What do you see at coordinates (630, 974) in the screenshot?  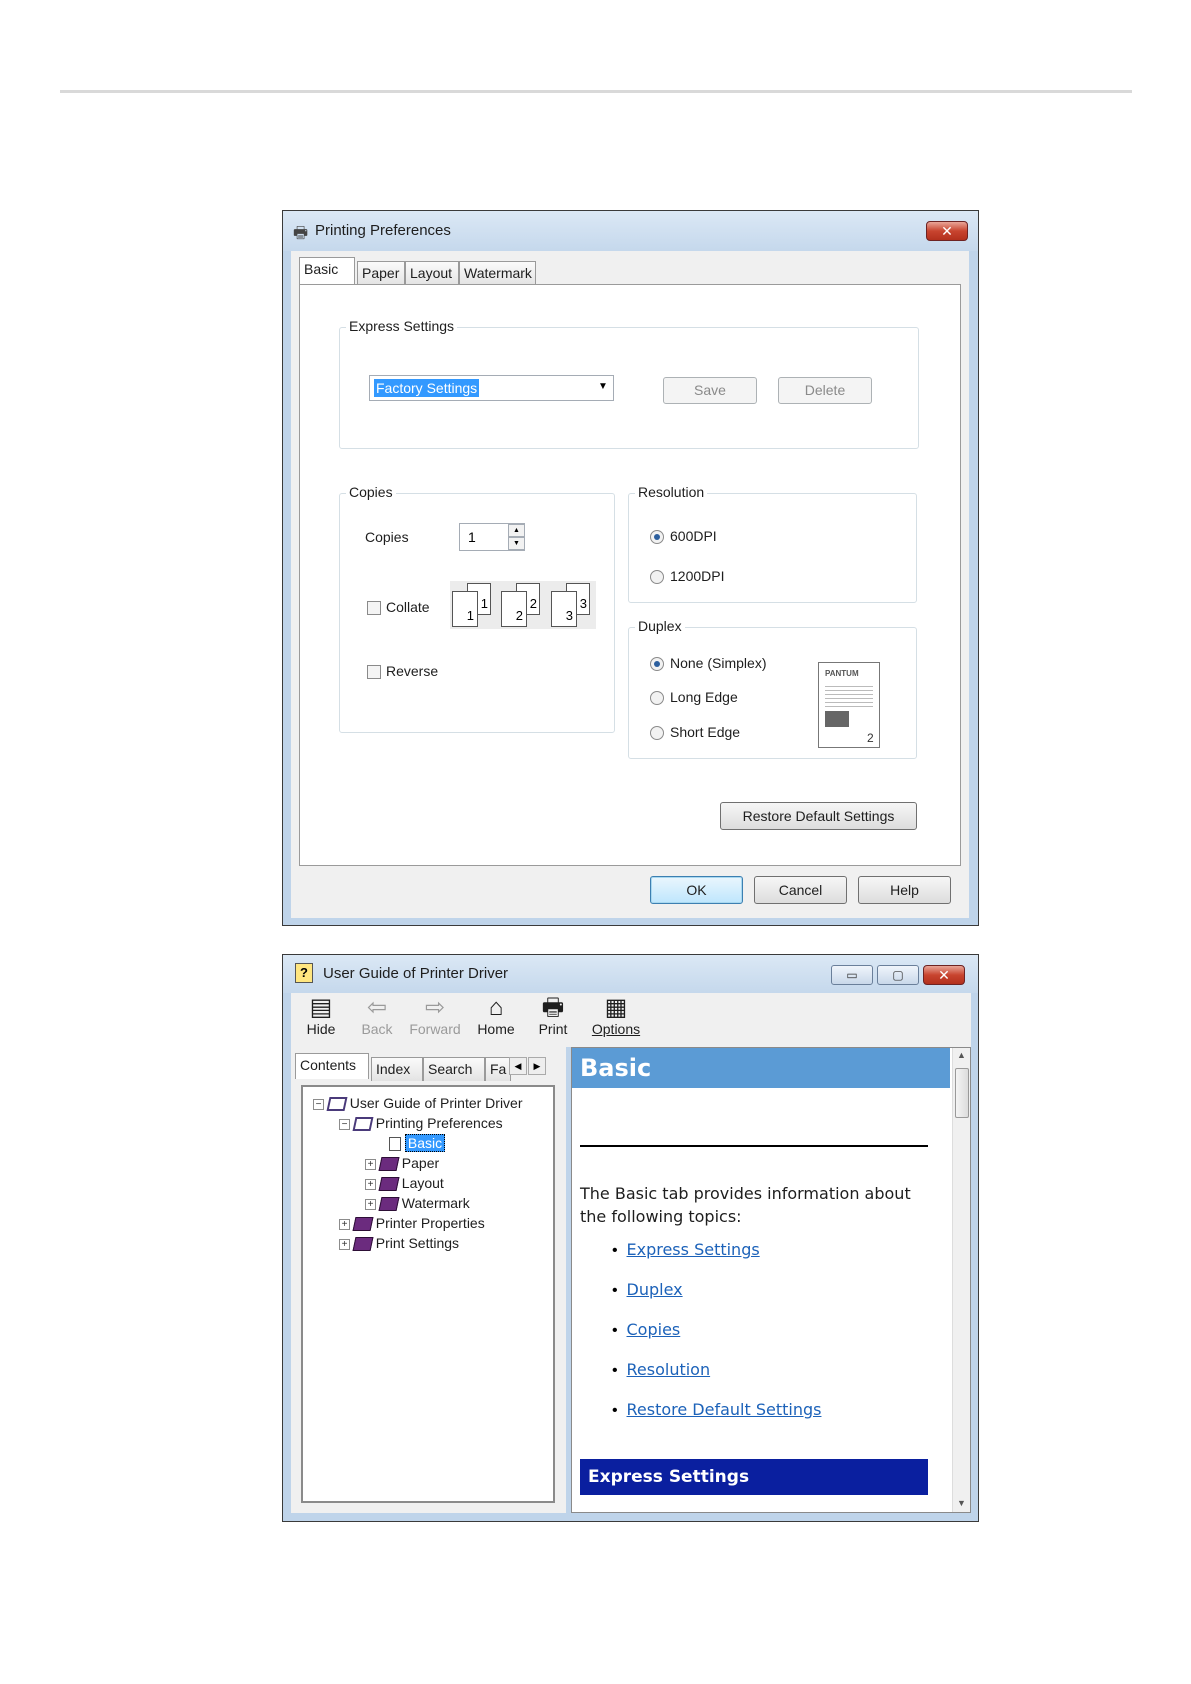 I see `guide-titlebar: ? User Guide of Printer Driver ▭ ▢ ✕` at bounding box center [630, 974].